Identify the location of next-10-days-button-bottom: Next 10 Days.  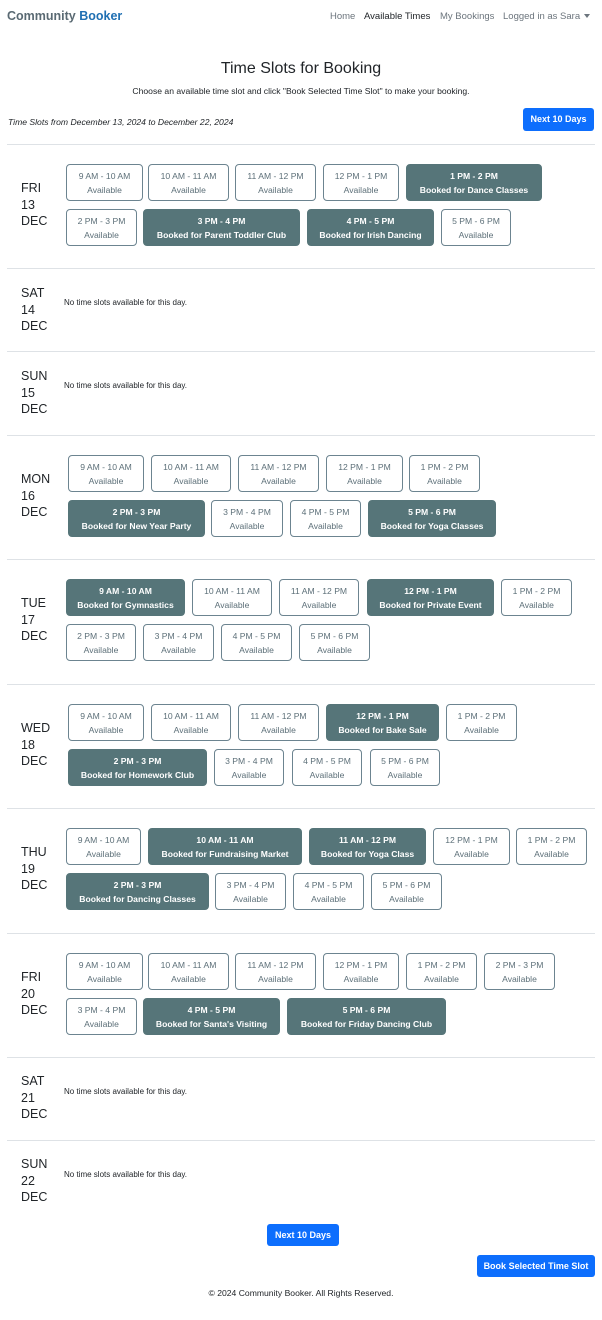
(303, 1235).